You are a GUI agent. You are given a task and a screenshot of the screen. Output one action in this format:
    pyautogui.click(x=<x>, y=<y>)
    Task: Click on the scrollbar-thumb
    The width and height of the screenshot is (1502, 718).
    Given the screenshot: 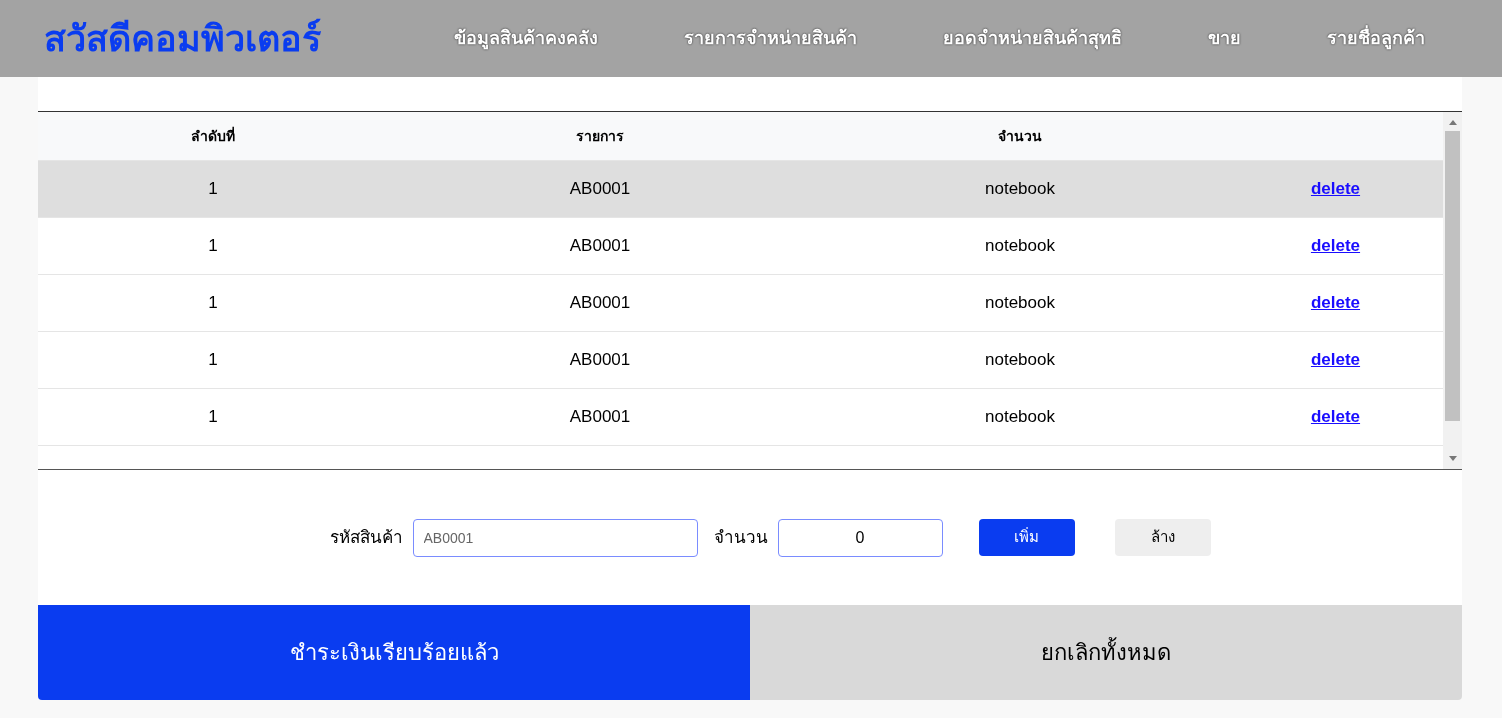 What is the action you would take?
    pyautogui.click(x=1452, y=276)
    